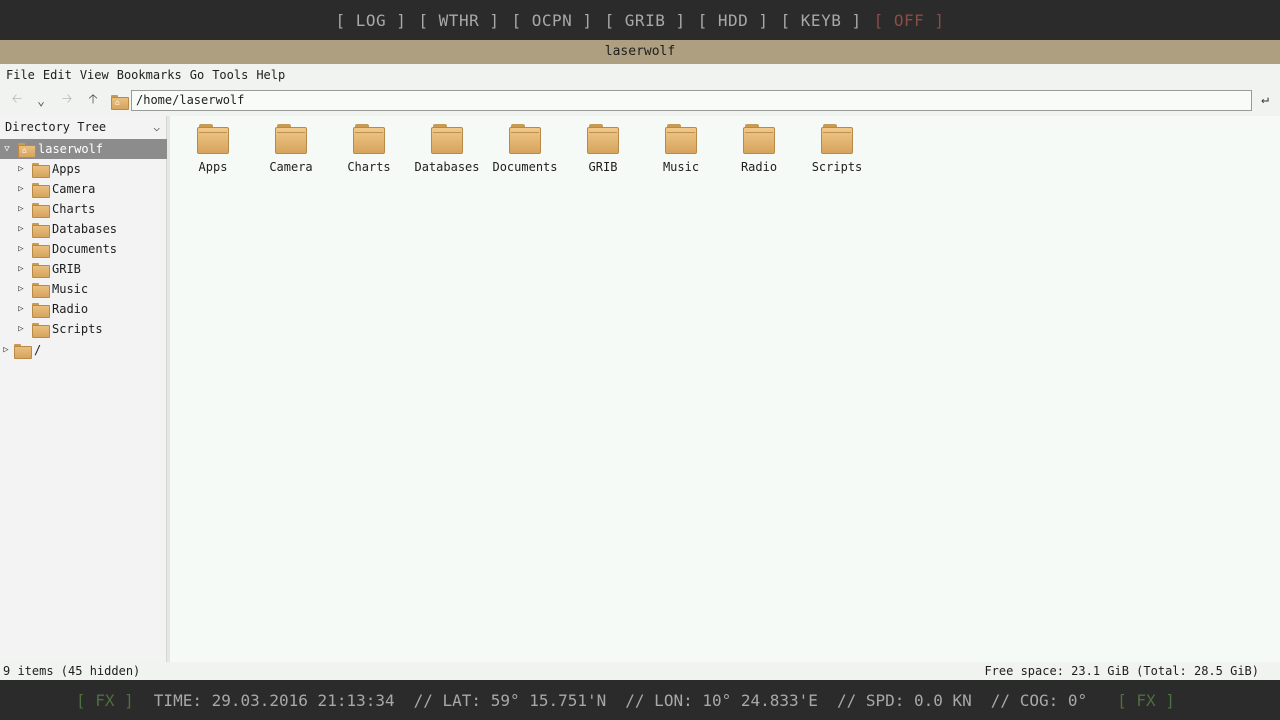 Image resolution: width=1280 pixels, height=720 pixels. What do you see at coordinates (681, 167) in the screenshot?
I see `folder-label: Music` at bounding box center [681, 167].